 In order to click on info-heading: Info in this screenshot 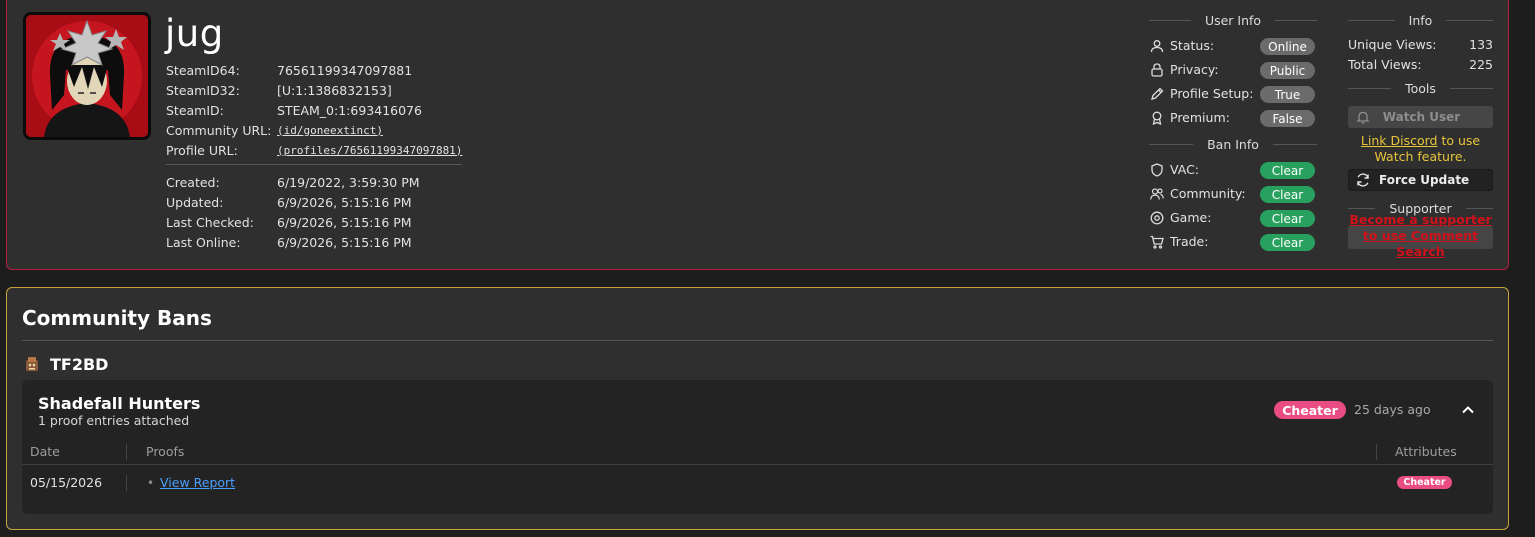, I will do `click(1421, 20)`.